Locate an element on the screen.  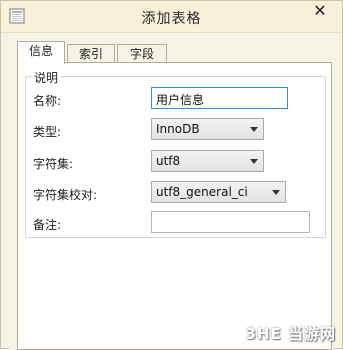
name-label: 名称: is located at coordinates (47, 101).